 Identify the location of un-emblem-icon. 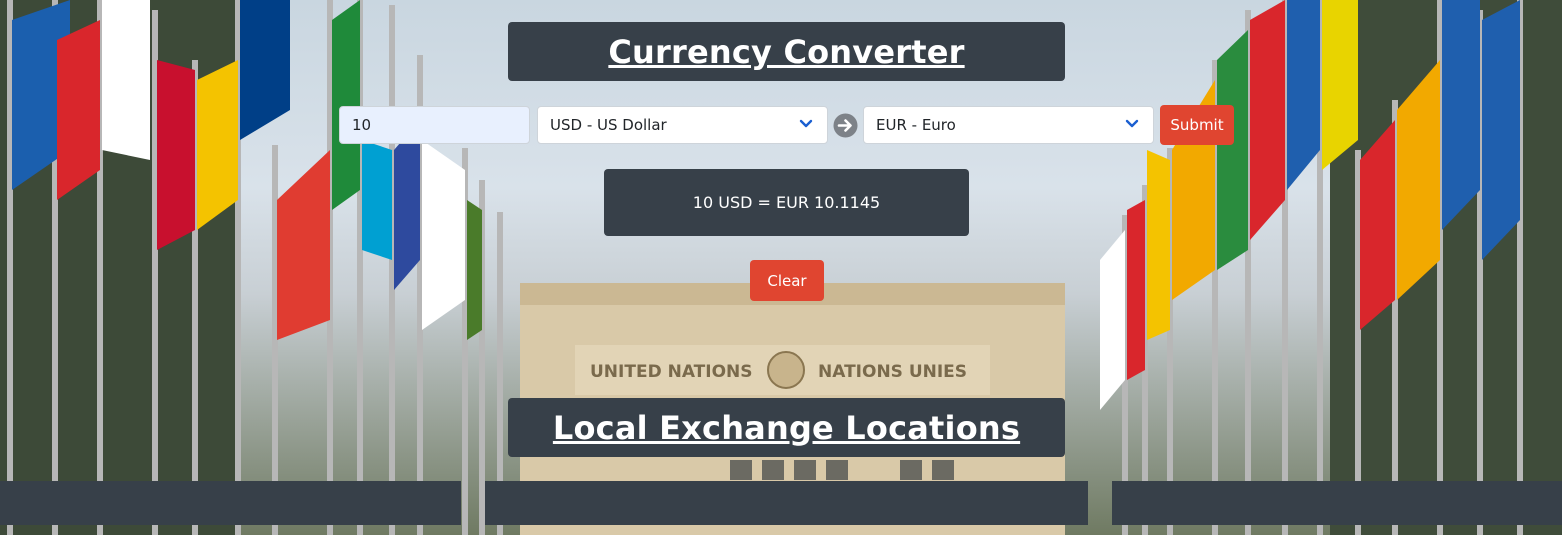
(786, 370).